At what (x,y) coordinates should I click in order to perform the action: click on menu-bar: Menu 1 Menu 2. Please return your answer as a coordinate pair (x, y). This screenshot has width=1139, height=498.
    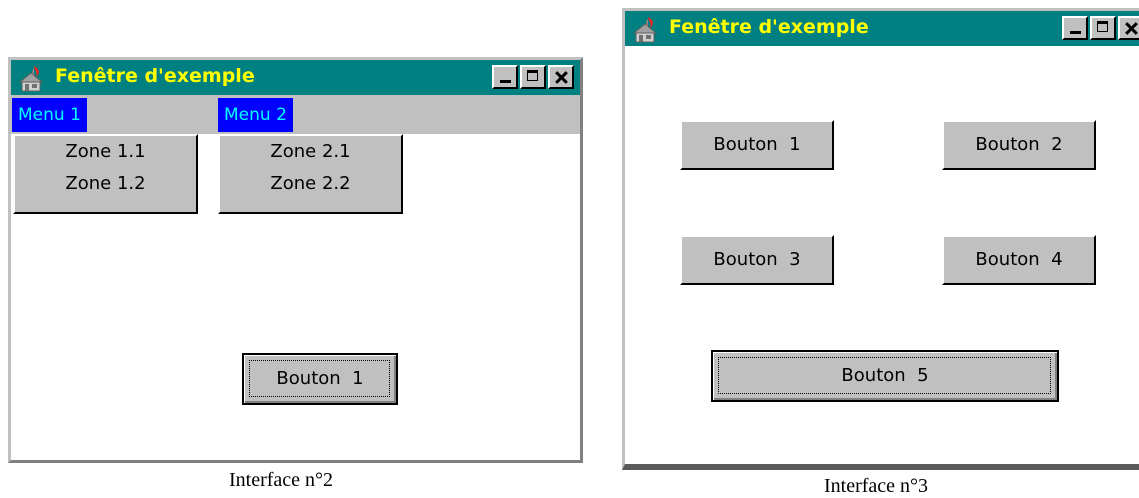
    Looking at the image, I should click on (295, 114).